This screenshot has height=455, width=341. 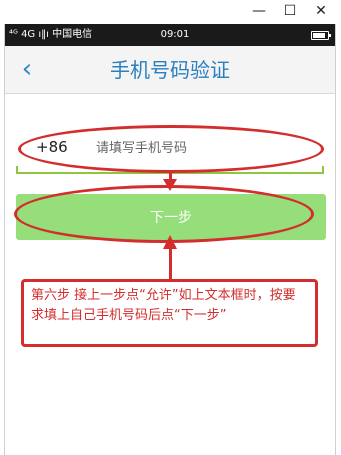 What do you see at coordinates (335, 239) in the screenshot?
I see `window-frame-right` at bounding box center [335, 239].